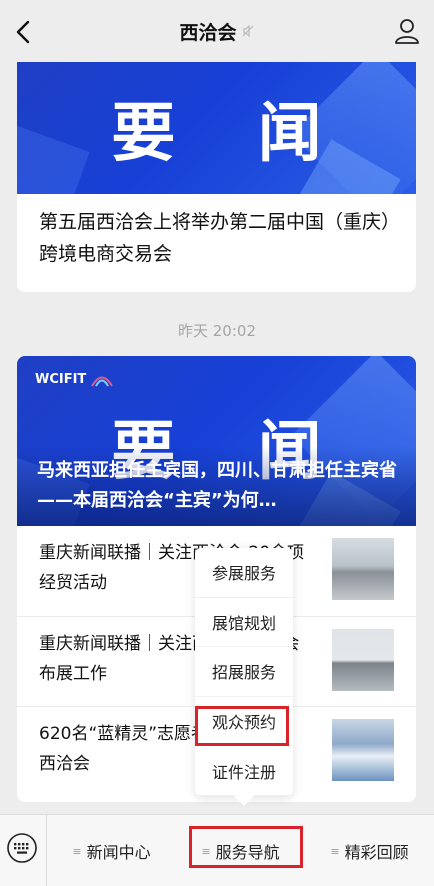  I want to click on bottom-menu-bar: ≡ 新闻中心 ≡ 服务导航 ≡ 精彩回顾, so click(217, 850).